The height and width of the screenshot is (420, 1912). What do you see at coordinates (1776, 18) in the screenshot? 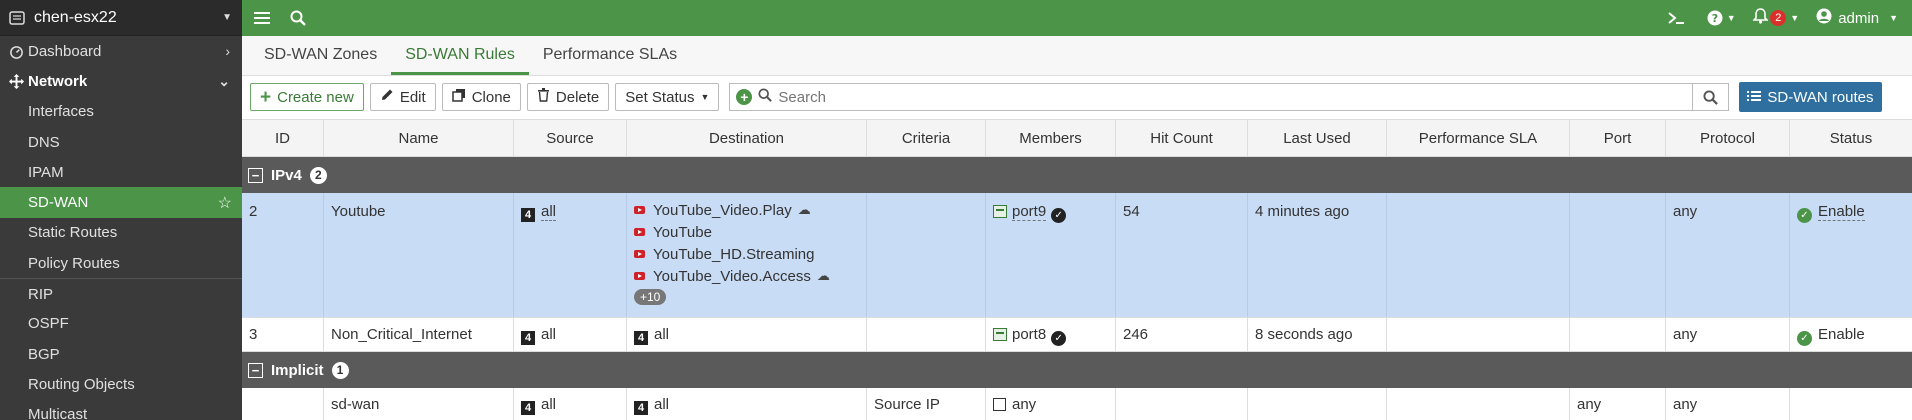
I see `notifications-button: 2 ▼` at bounding box center [1776, 18].